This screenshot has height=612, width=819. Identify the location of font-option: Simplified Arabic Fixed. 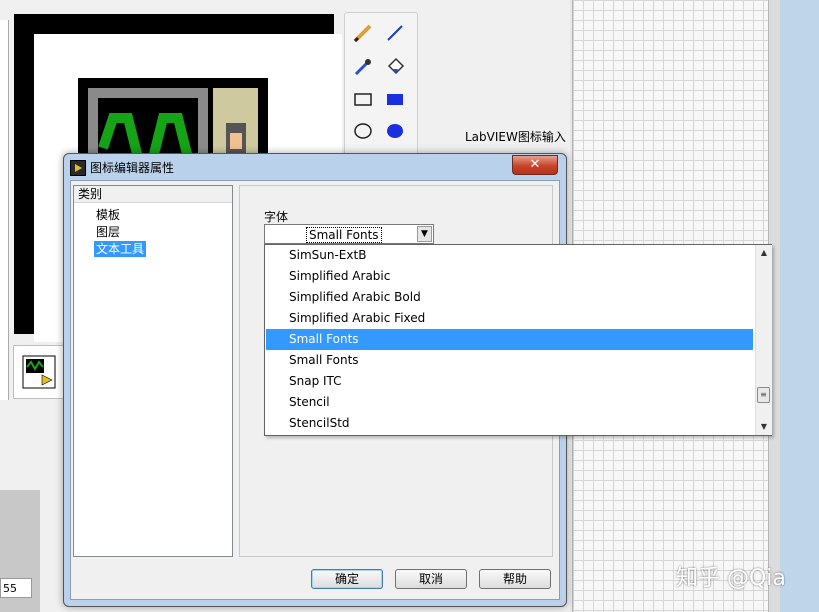
(509, 318).